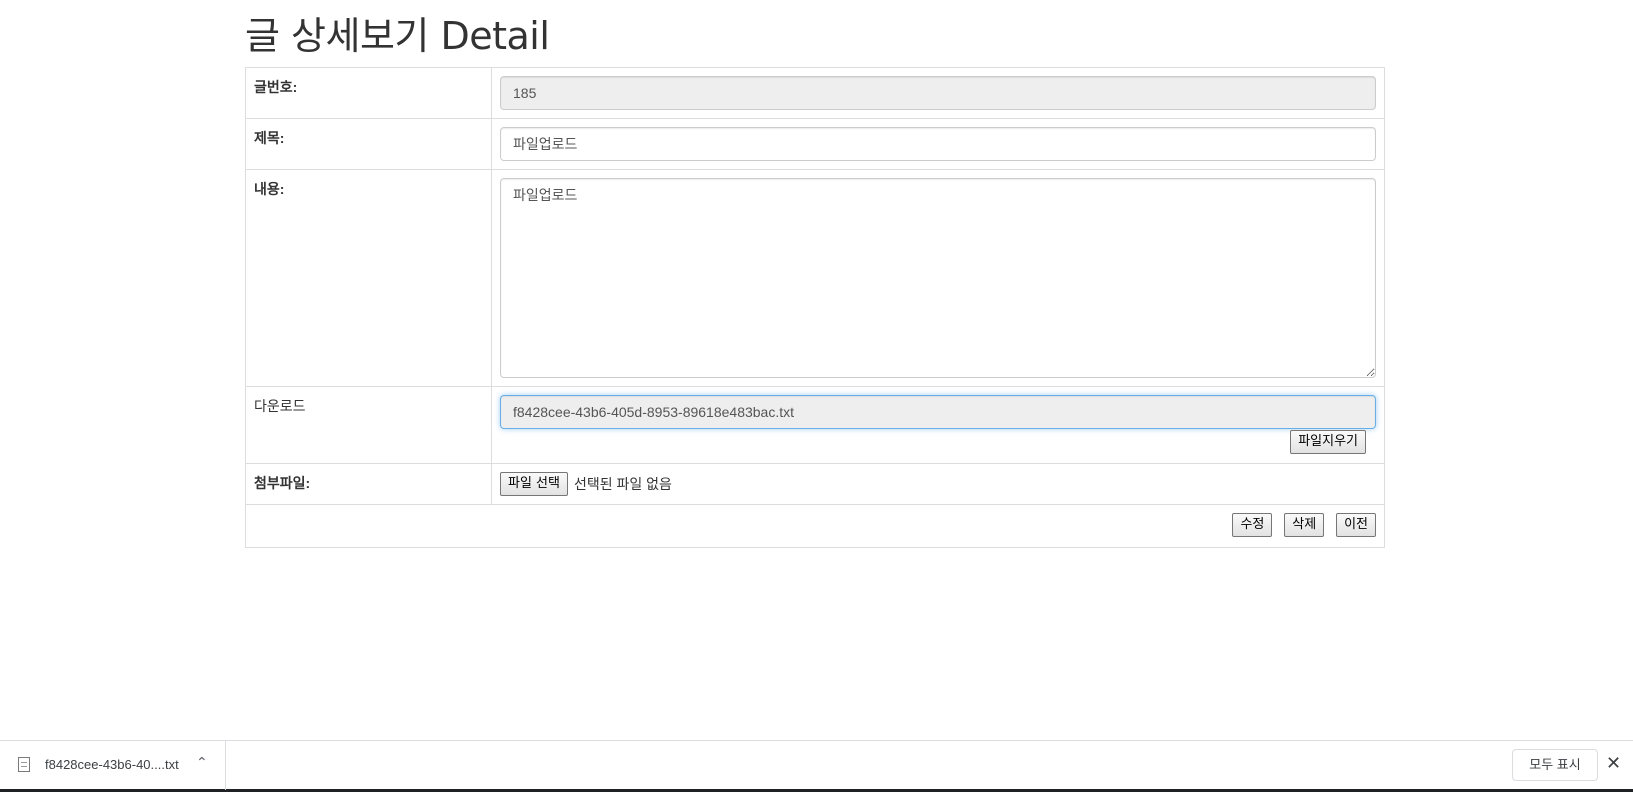 Image resolution: width=1633 pixels, height=792 pixels. I want to click on edit-button: 수정, so click(1252, 525).